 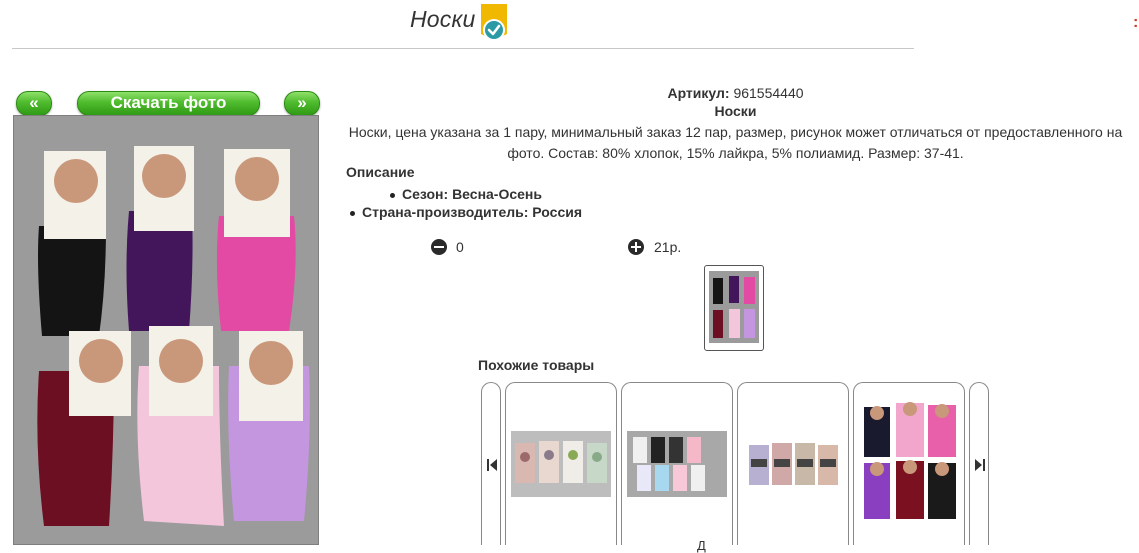 What do you see at coordinates (466, 212) in the screenshot?
I see `detail-item: Страна-производитель: Россия` at bounding box center [466, 212].